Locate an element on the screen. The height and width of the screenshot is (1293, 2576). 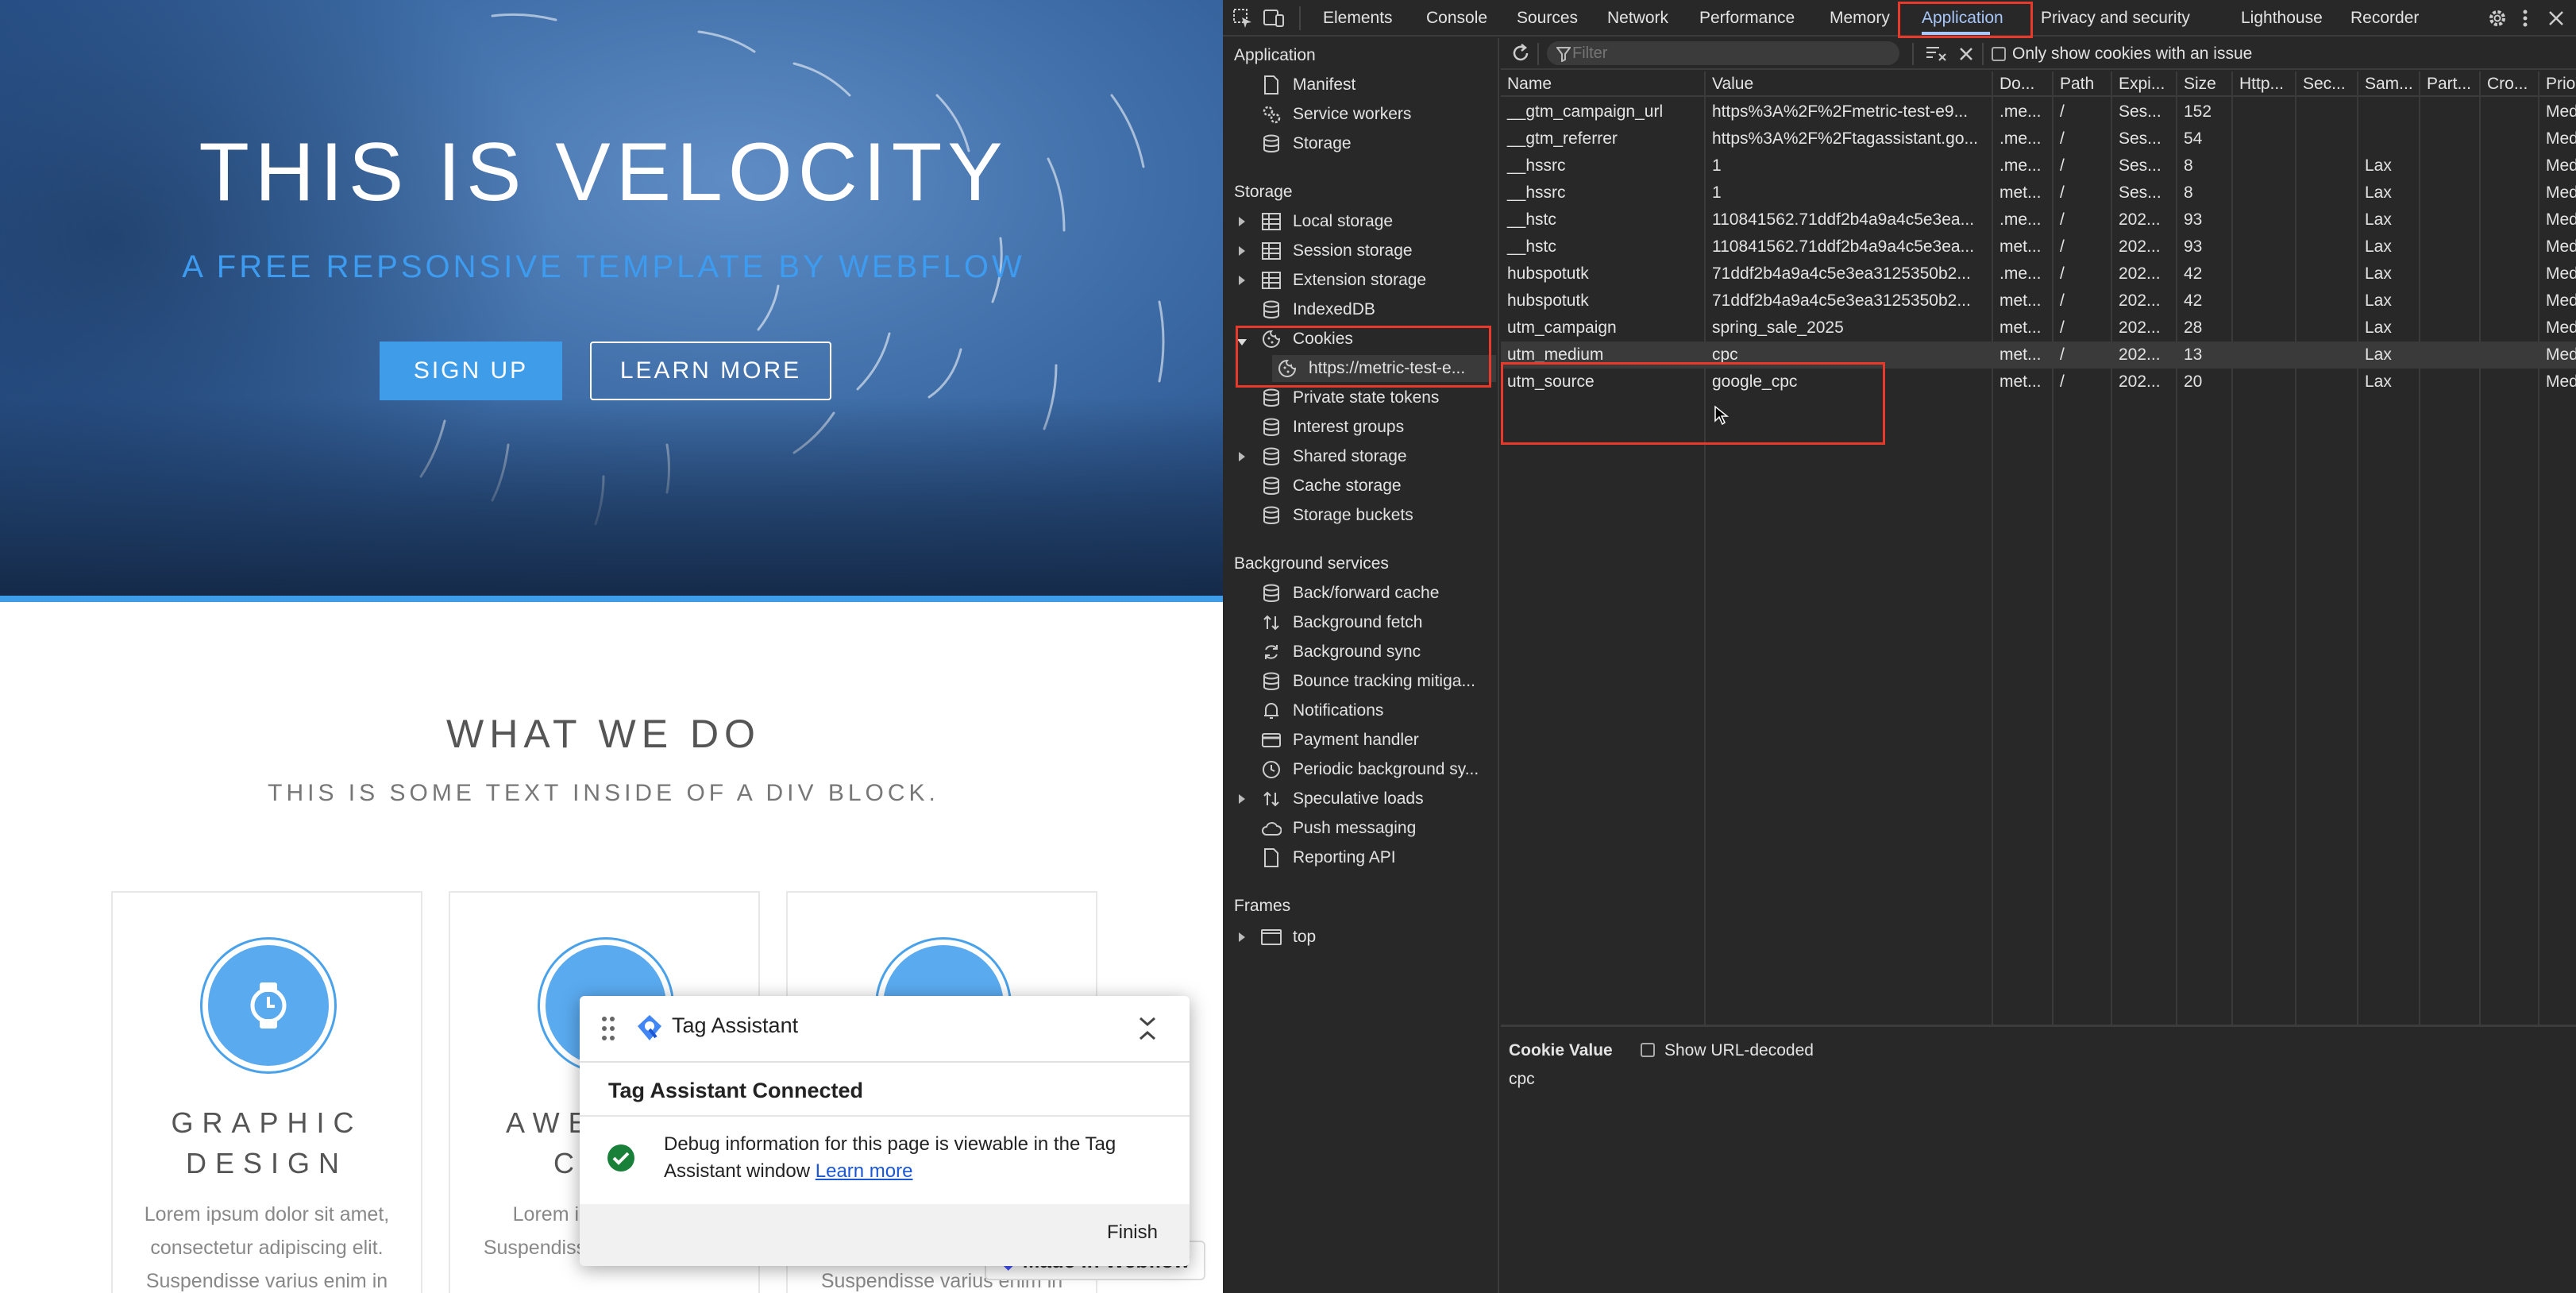
sidebar-item-payment-handler: Payment handler is located at coordinates (1378, 740).